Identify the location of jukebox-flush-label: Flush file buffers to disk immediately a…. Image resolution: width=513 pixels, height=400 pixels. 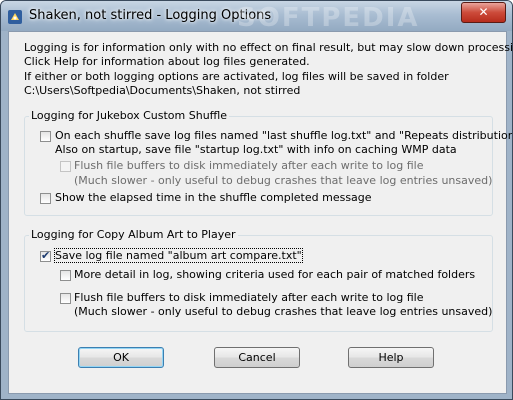
(249, 165).